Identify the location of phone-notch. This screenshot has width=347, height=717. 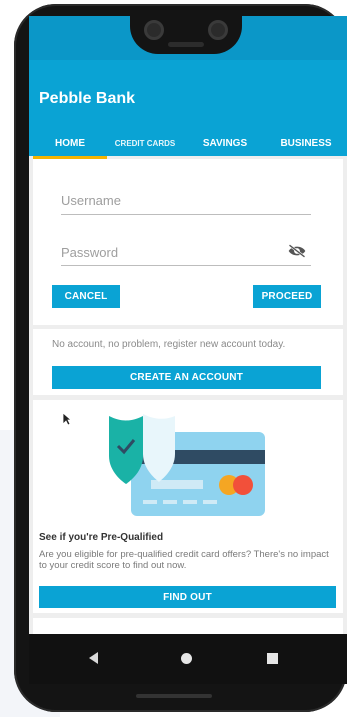
(186, 30).